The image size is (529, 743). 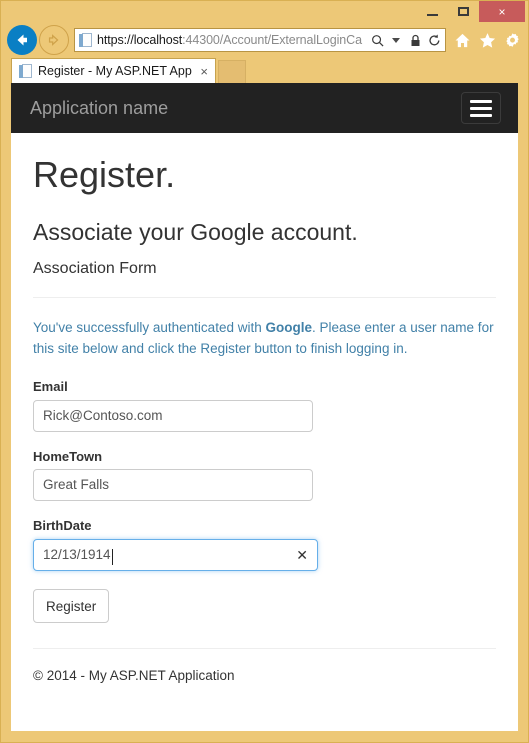 I want to click on refresh-icon, so click(x=434, y=40).